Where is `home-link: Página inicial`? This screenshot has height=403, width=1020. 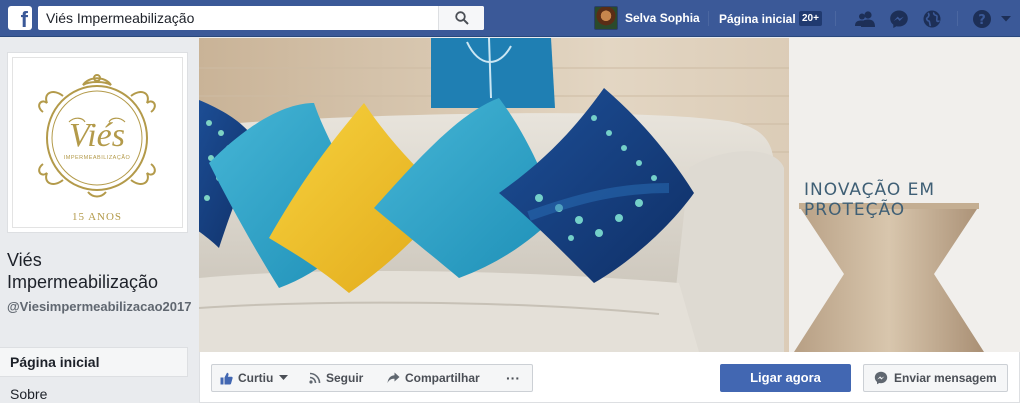
home-link: Página inicial is located at coordinates (757, 19).